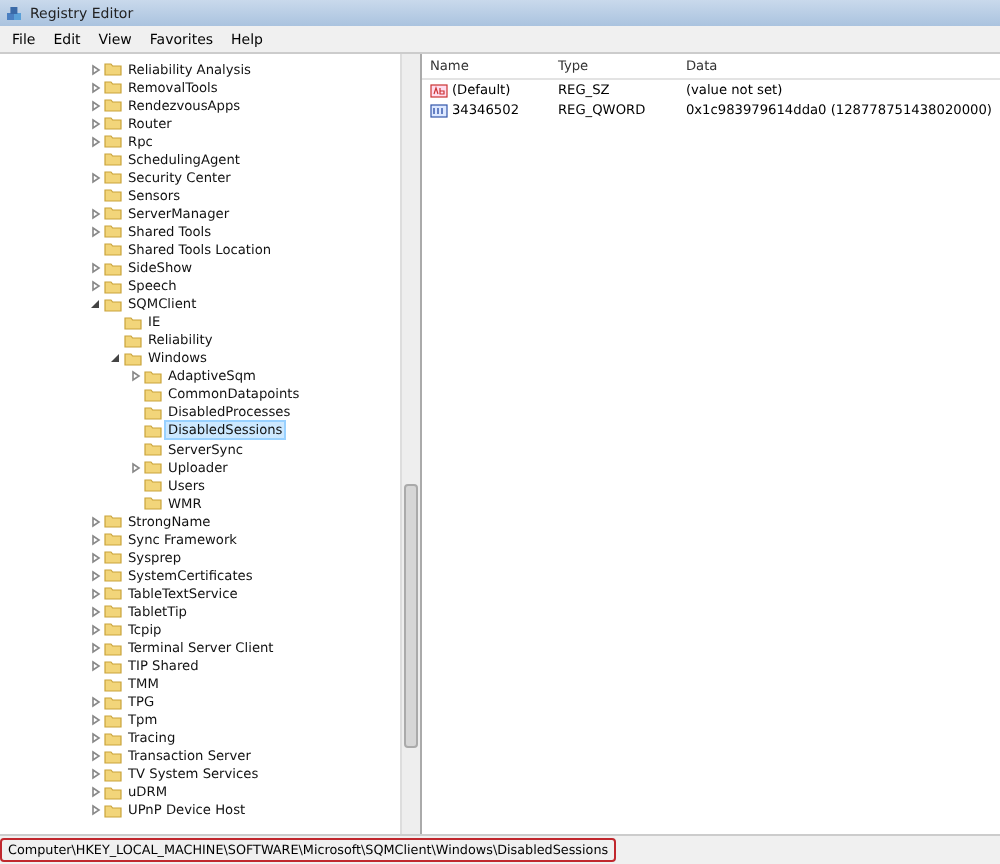 The image size is (1000, 864). I want to click on registry-cubes-icon, so click(14, 13).